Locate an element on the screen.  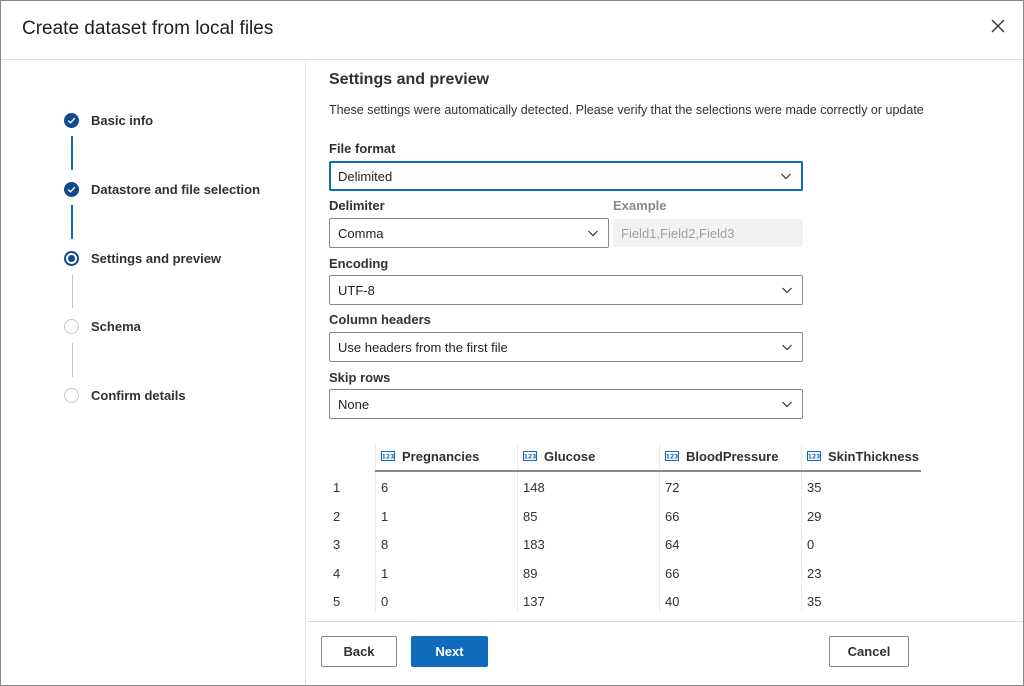
dialog-footer: Back Next Cancel is located at coordinates (665, 653).